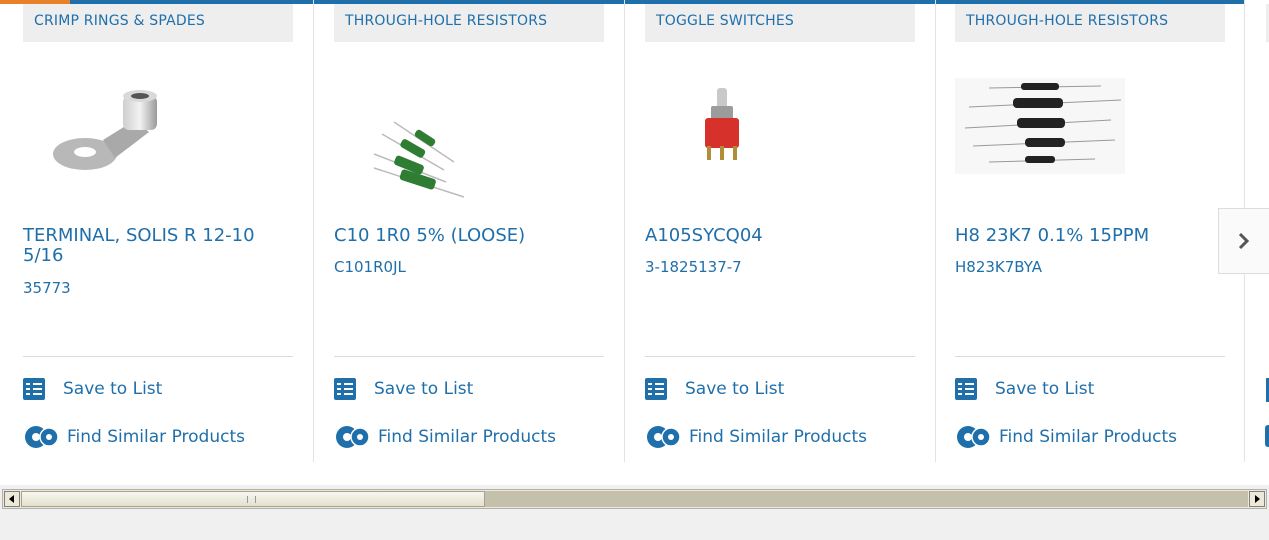 The image size is (1269, 540). I want to click on arrow-left-icon, so click(11, 499).